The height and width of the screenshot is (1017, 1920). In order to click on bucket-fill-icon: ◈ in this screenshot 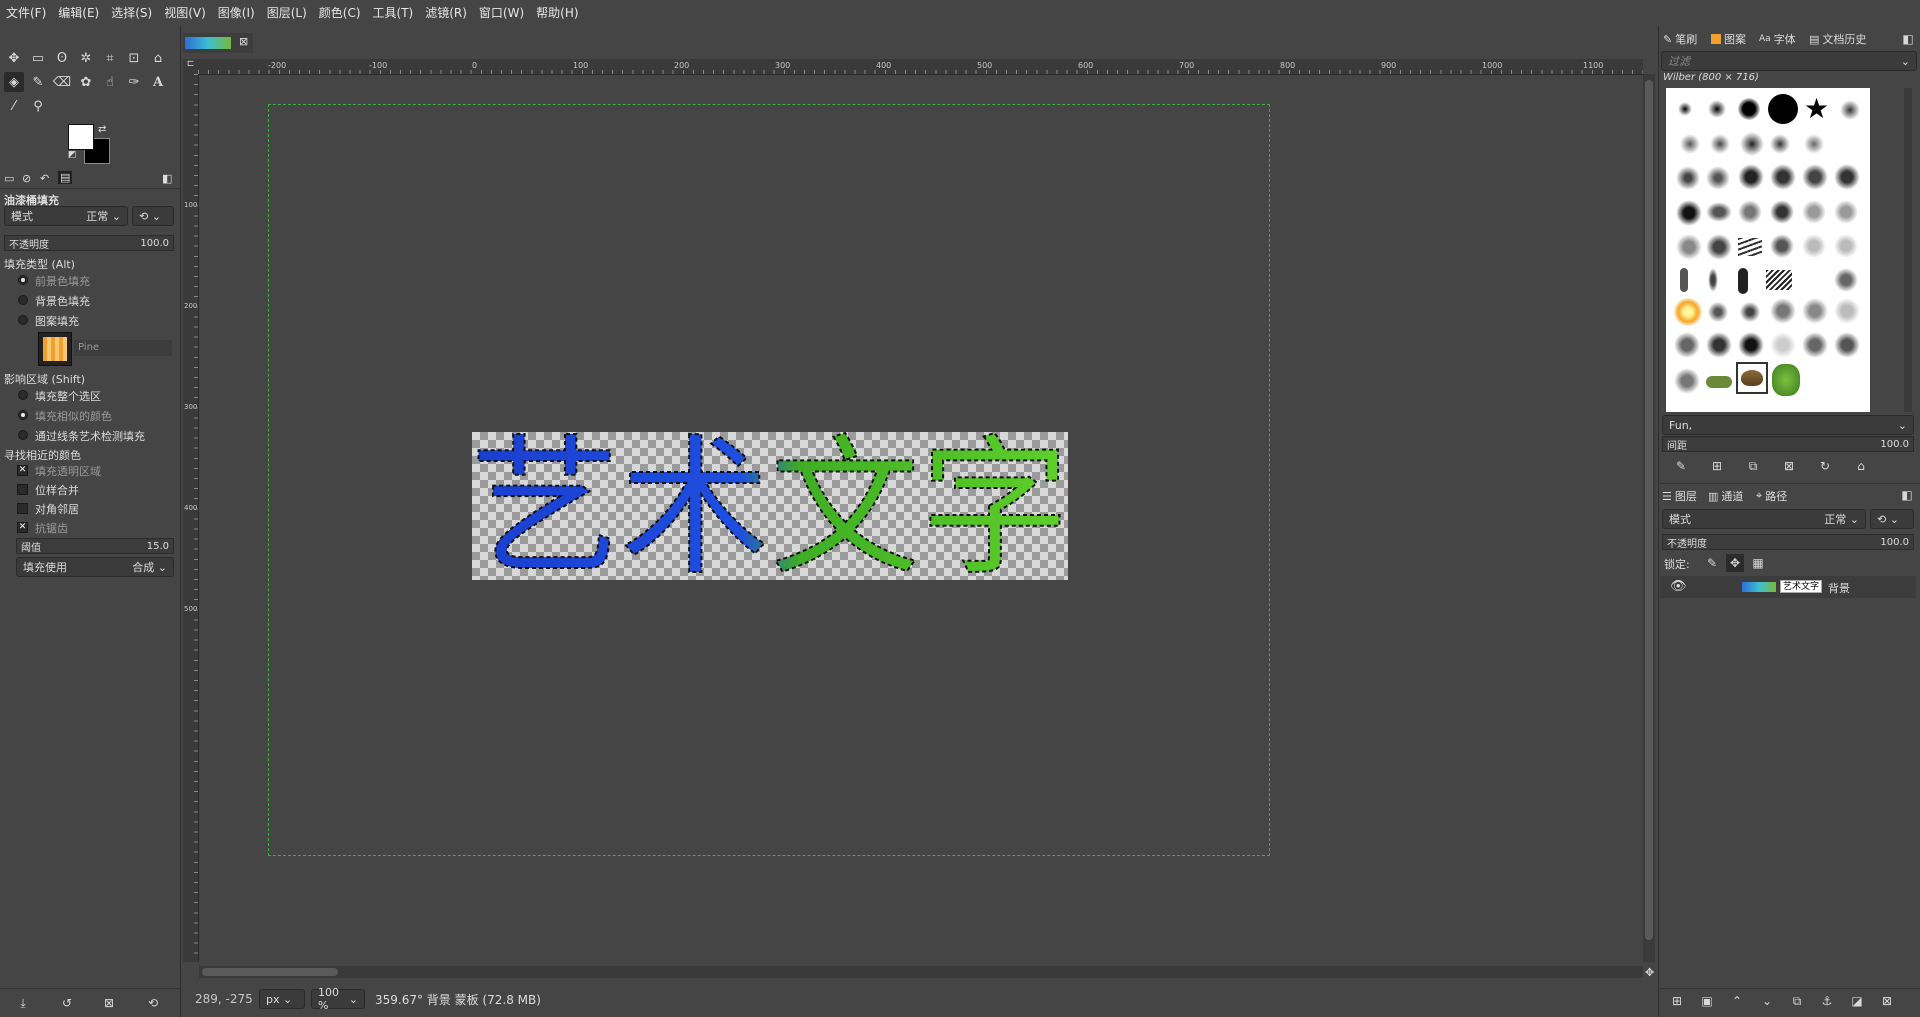, I will do `click(14, 82)`.